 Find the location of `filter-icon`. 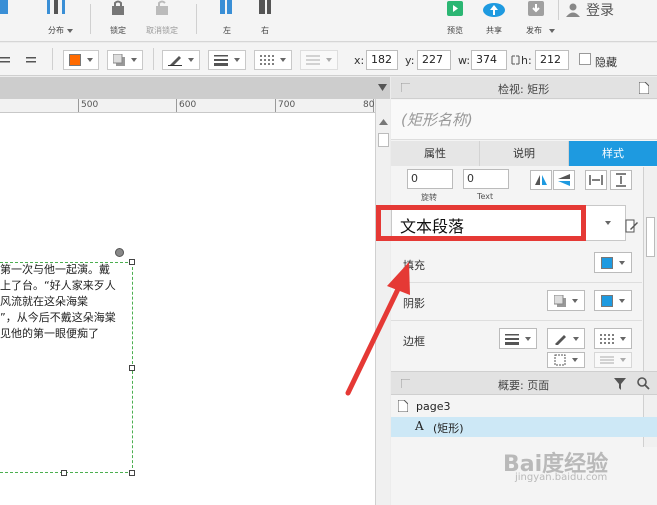

filter-icon is located at coordinates (620, 384).